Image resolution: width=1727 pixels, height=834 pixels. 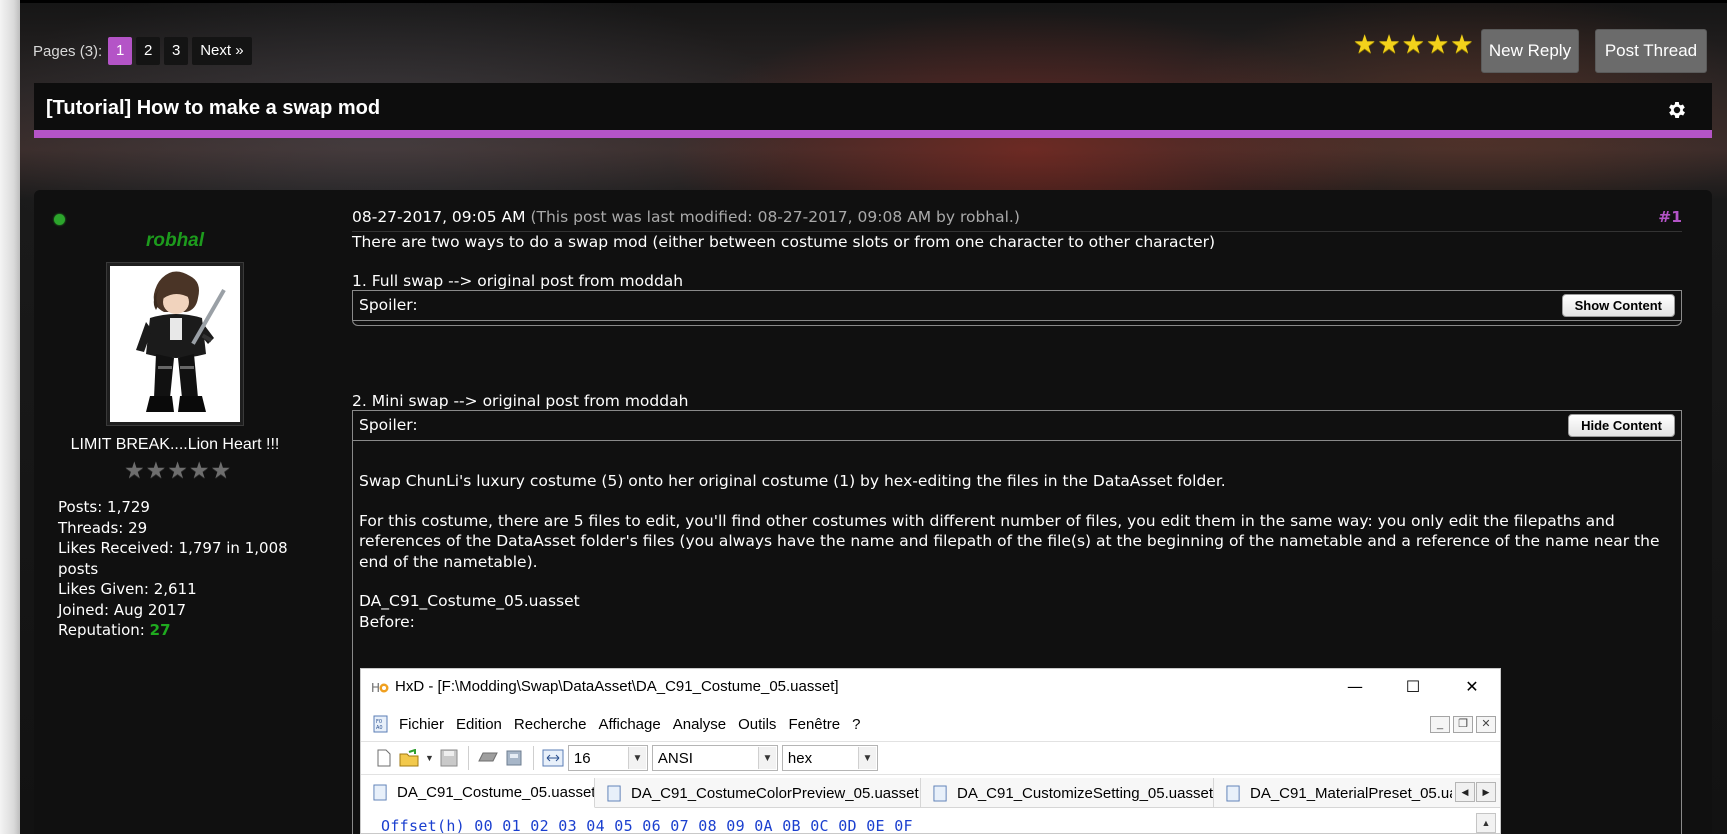 I want to click on new-file-icon, so click(x=384, y=758).